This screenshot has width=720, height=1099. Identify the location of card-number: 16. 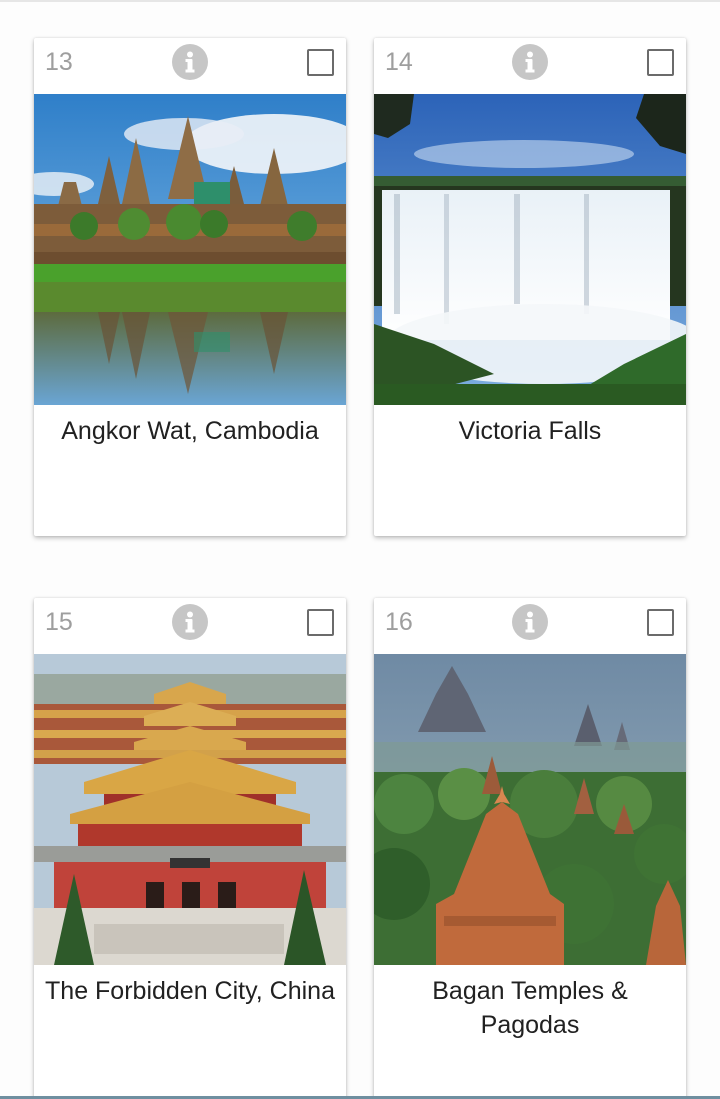
(399, 622).